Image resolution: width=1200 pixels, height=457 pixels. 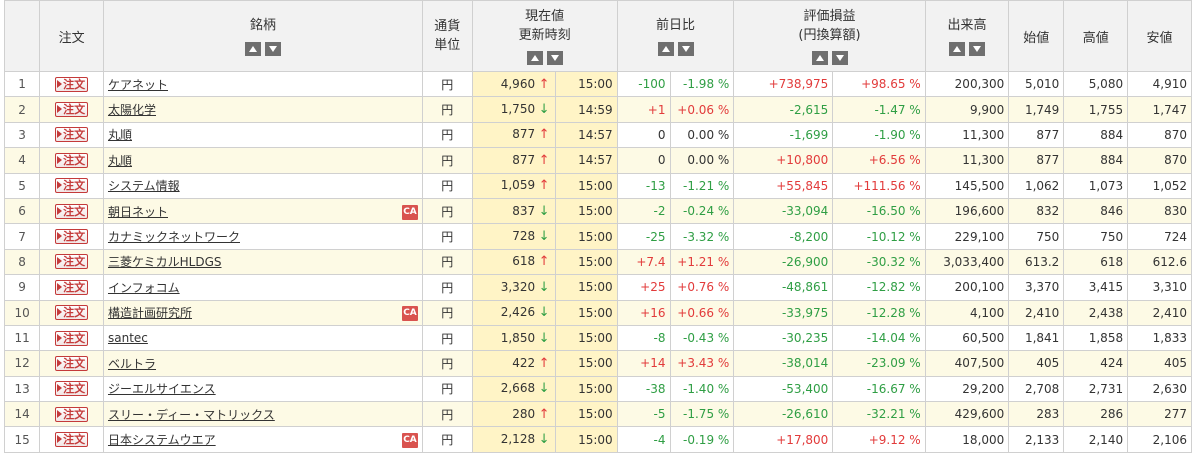 I want to click on open-value: 1,749, so click(x=1036, y=109).